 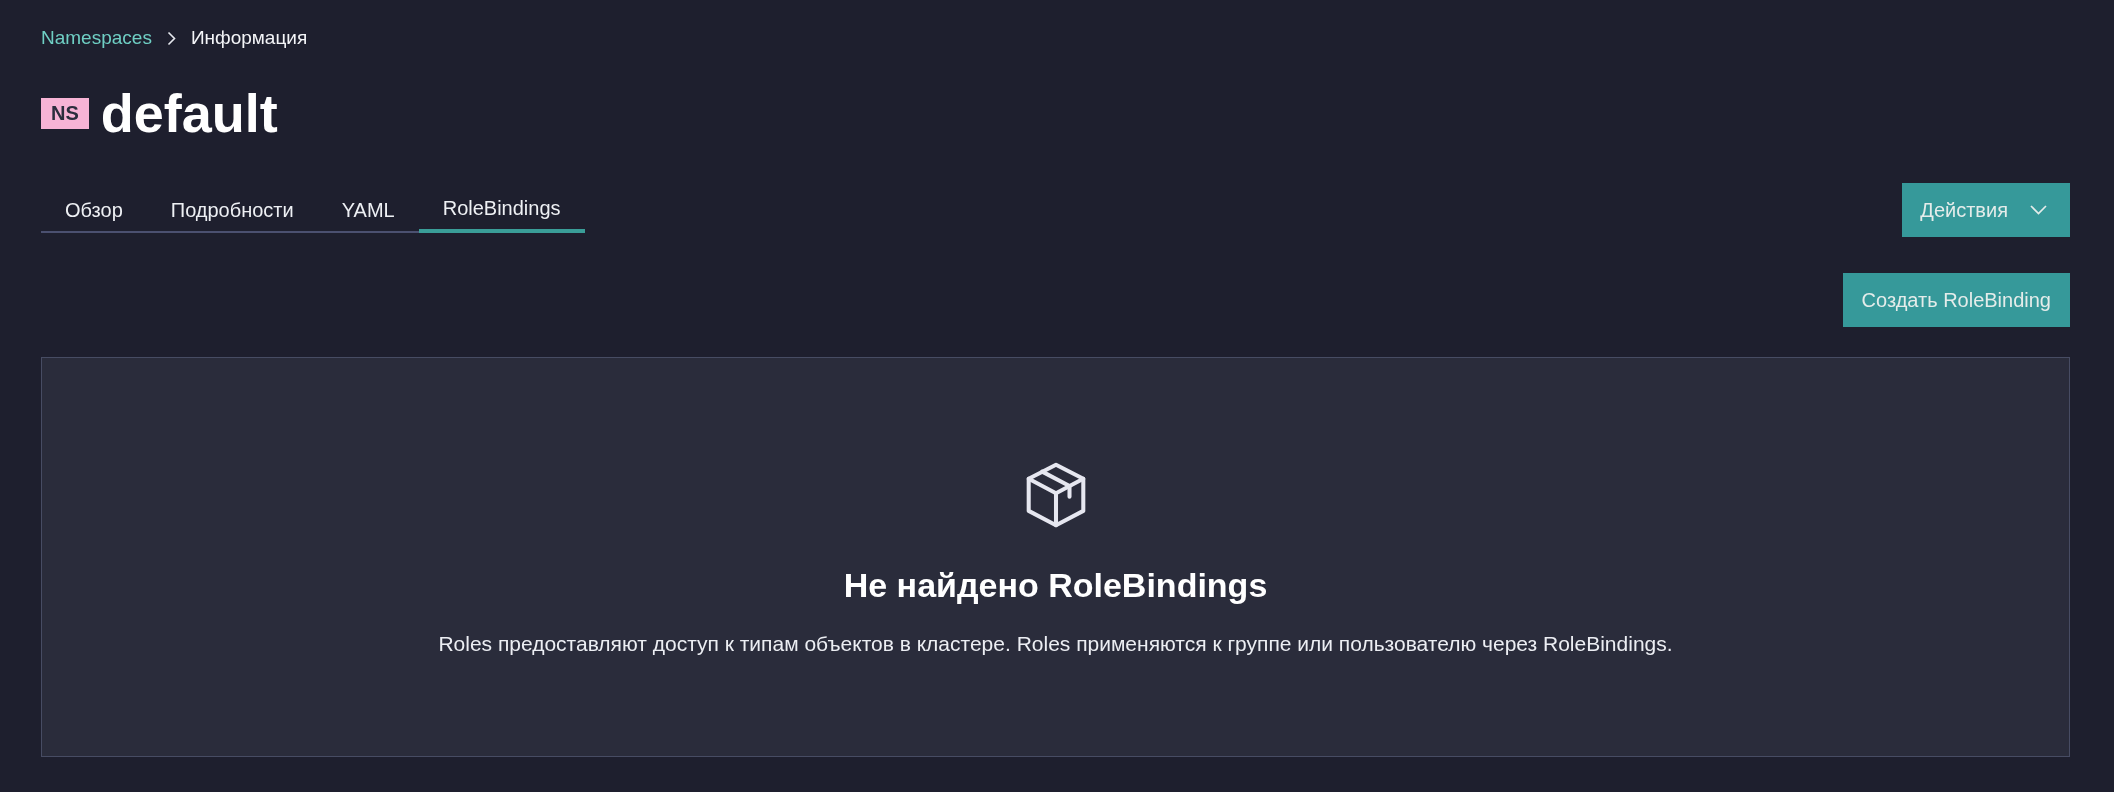 I want to click on tab: RoleBindings, so click(x=501, y=210).